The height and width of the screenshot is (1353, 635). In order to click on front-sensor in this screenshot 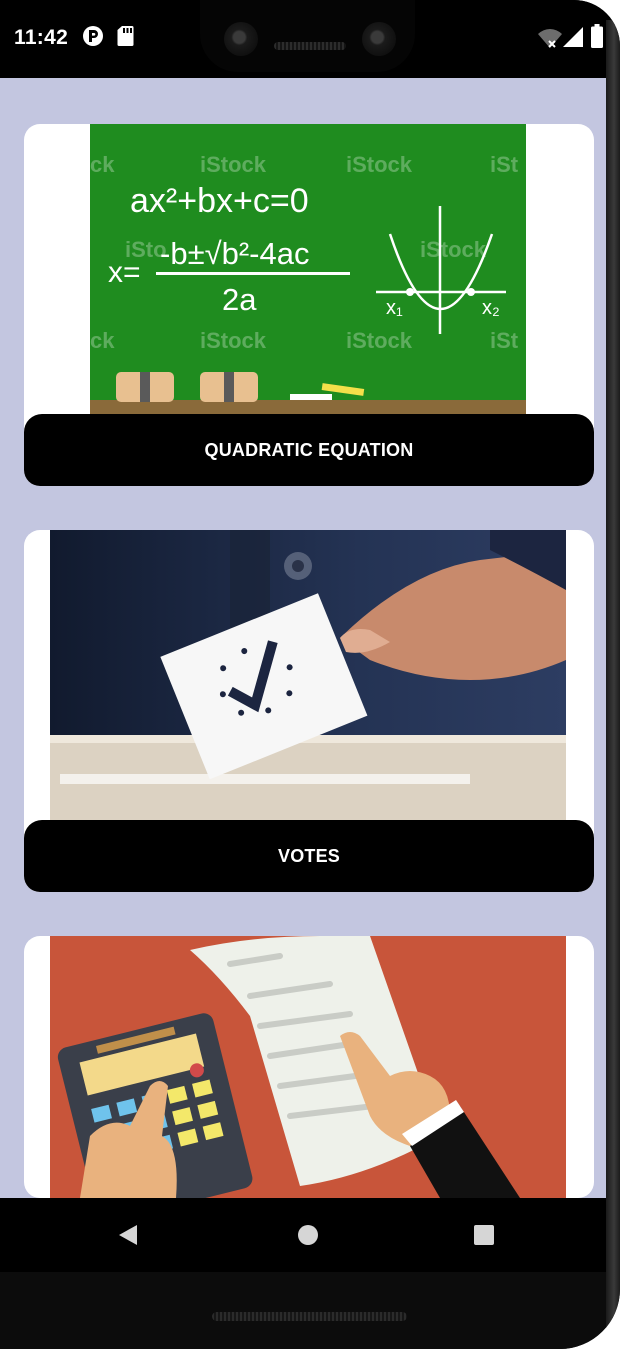, I will do `click(379, 39)`.